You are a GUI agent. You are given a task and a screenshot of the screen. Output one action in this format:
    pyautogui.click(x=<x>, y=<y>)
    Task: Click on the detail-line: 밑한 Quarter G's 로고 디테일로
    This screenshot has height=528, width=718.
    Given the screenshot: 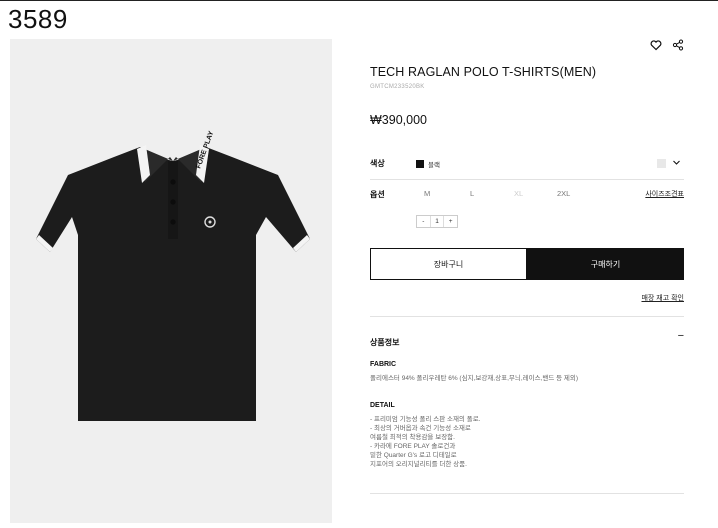 What is the action you would take?
    pyautogui.click(x=413, y=455)
    